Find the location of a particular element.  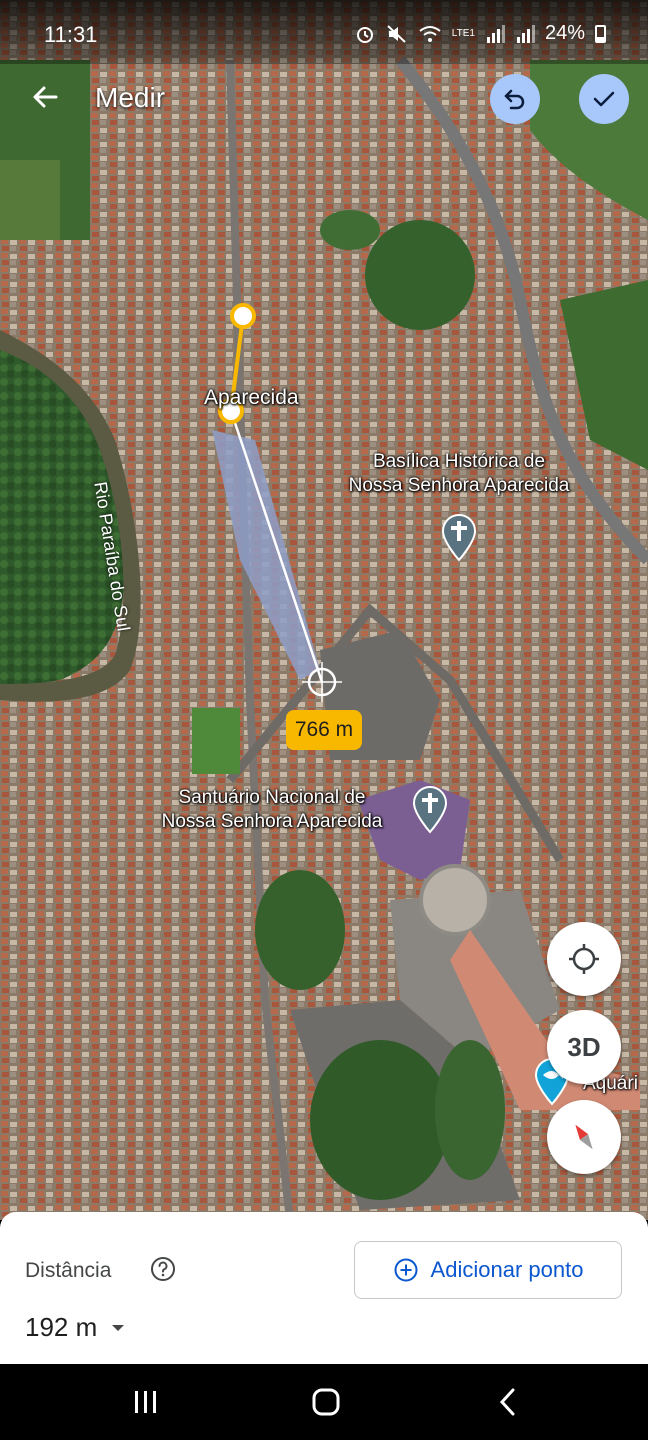

compass-button is located at coordinates (584, 1137).